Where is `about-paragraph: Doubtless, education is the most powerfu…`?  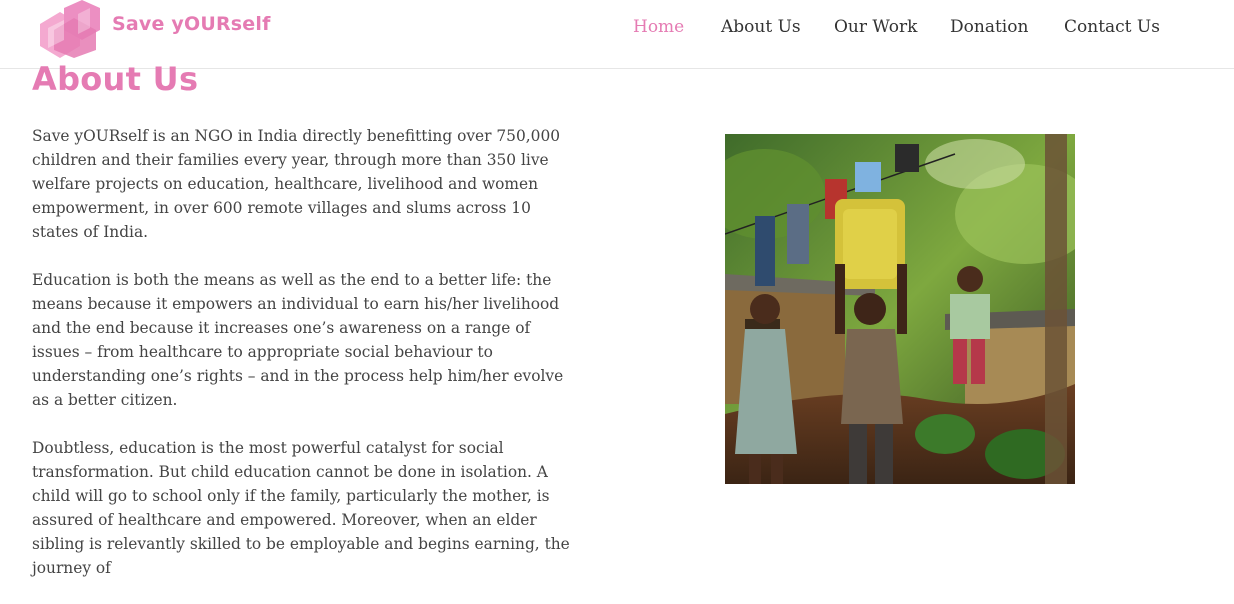
about-paragraph: Doubtless, education is the most powerfu… is located at coordinates (301, 508).